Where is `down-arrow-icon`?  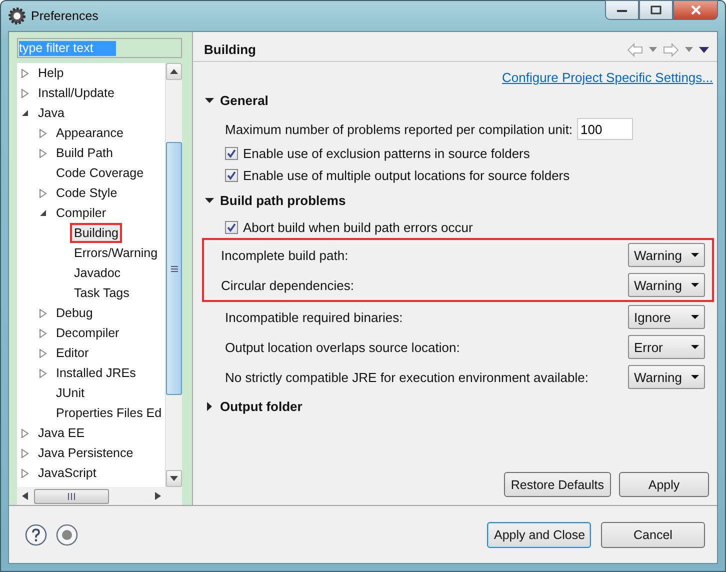
down-arrow-icon is located at coordinates (174, 478).